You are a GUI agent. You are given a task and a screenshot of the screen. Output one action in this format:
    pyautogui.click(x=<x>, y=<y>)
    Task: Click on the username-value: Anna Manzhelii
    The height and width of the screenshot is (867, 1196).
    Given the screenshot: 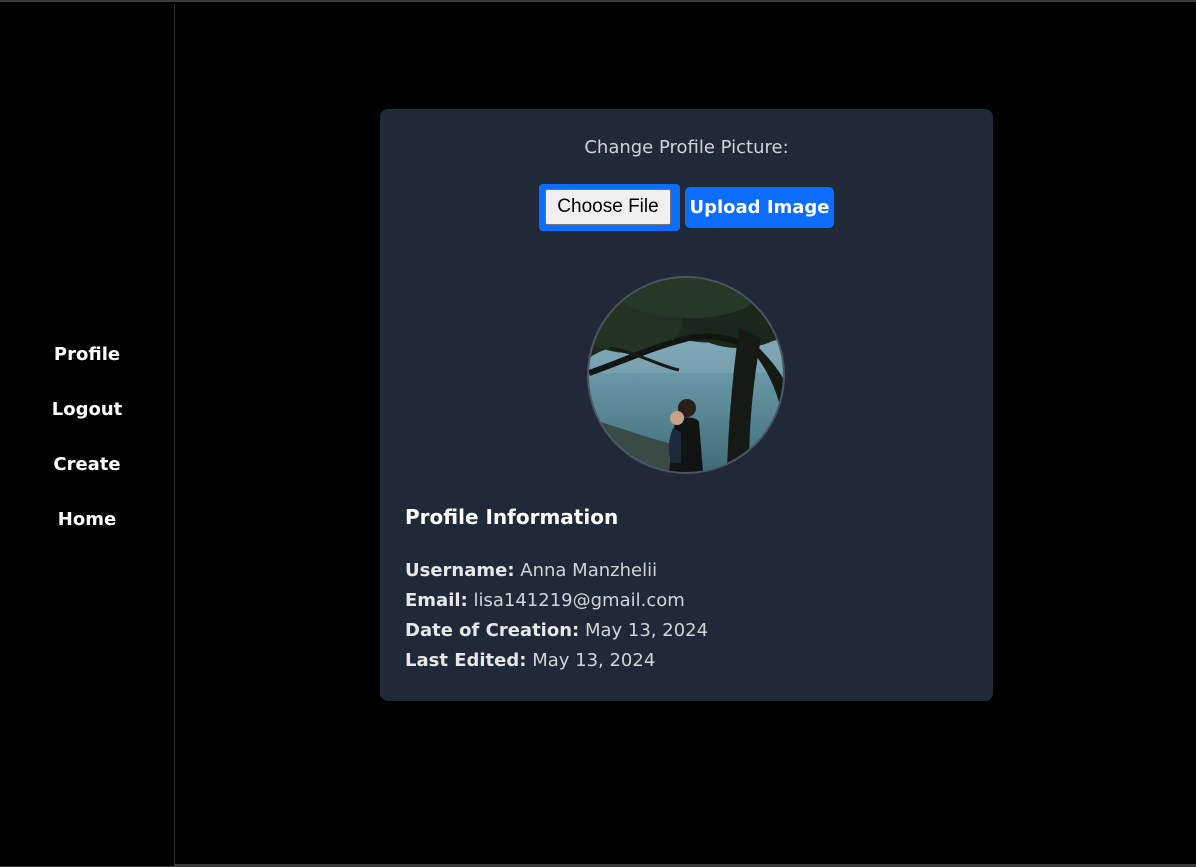 What is the action you would take?
    pyautogui.click(x=589, y=570)
    